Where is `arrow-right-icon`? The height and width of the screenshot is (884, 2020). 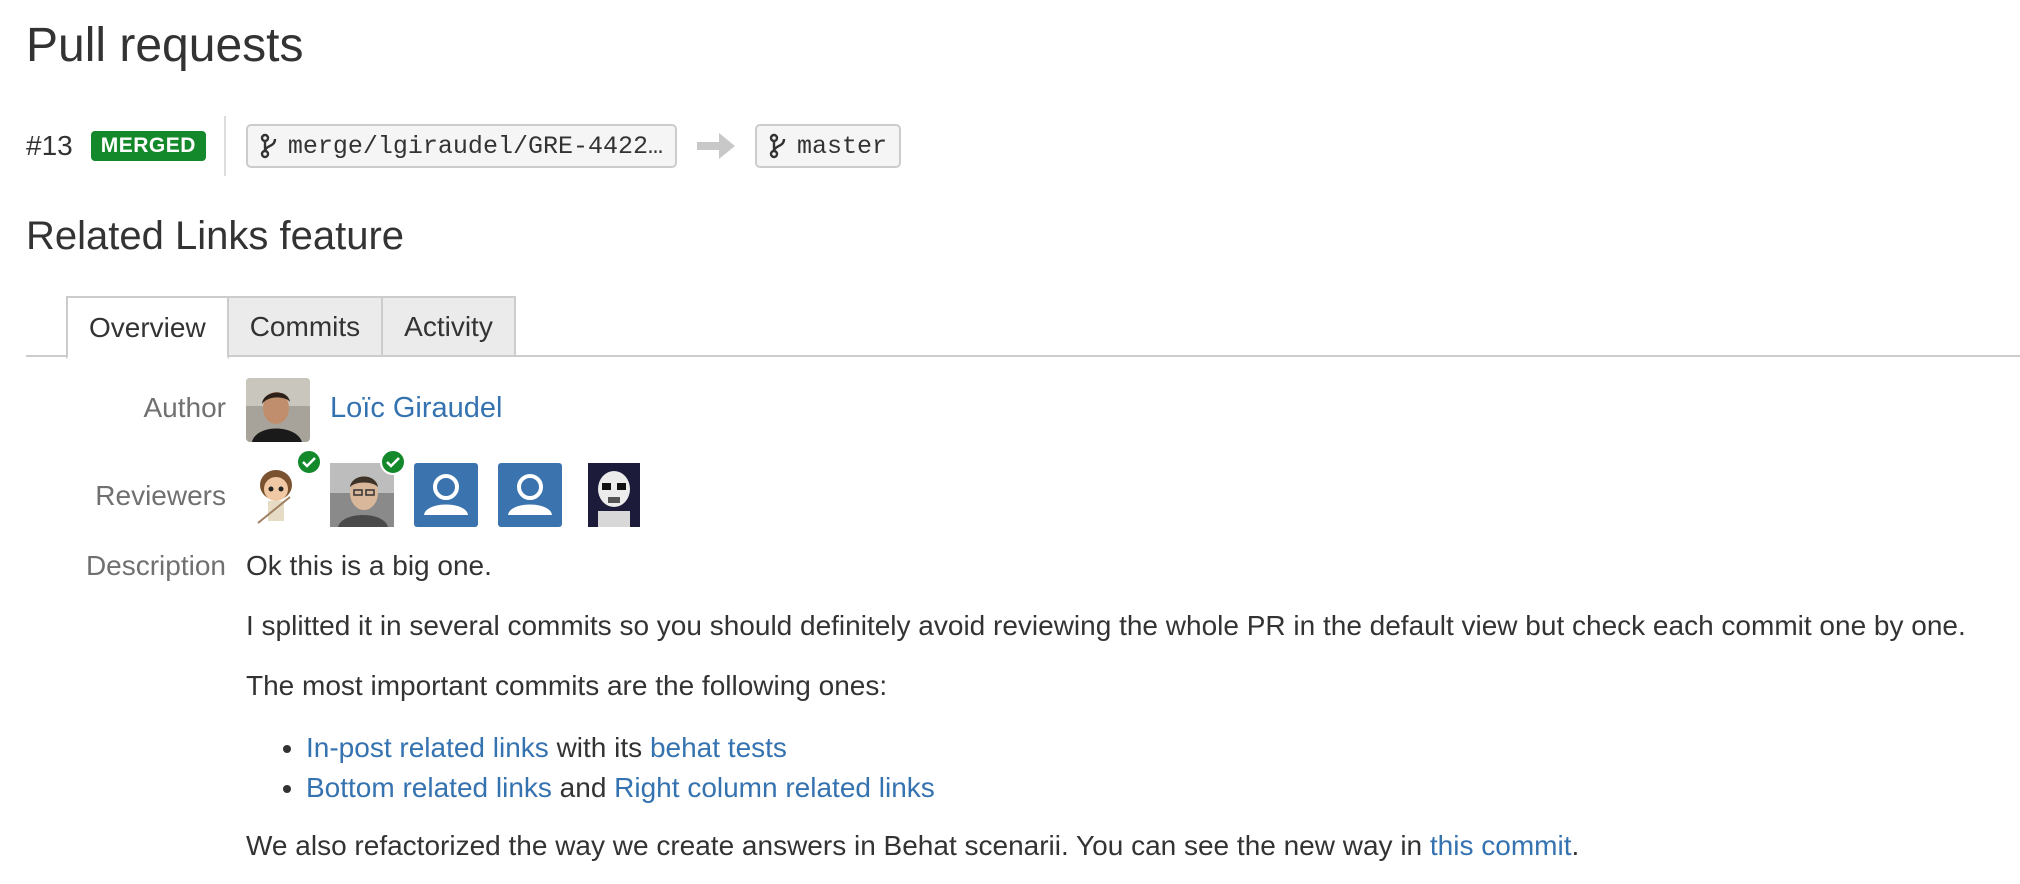 arrow-right-icon is located at coordinates (715, 146).